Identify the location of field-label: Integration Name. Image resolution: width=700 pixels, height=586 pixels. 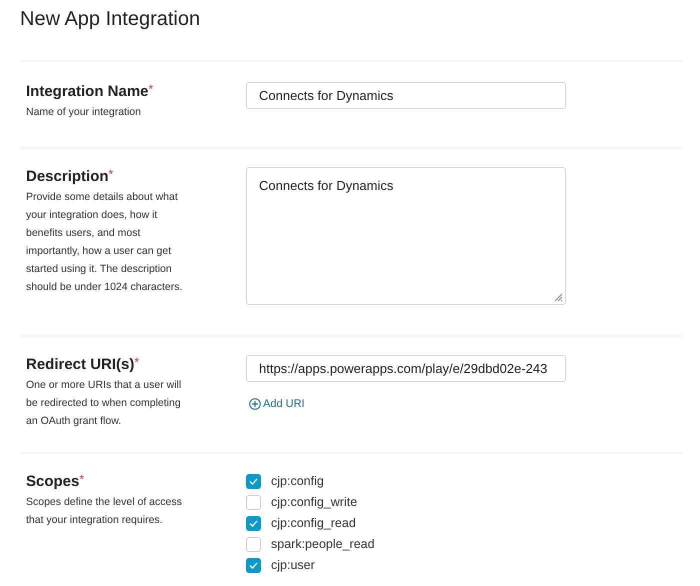
(87, 92).